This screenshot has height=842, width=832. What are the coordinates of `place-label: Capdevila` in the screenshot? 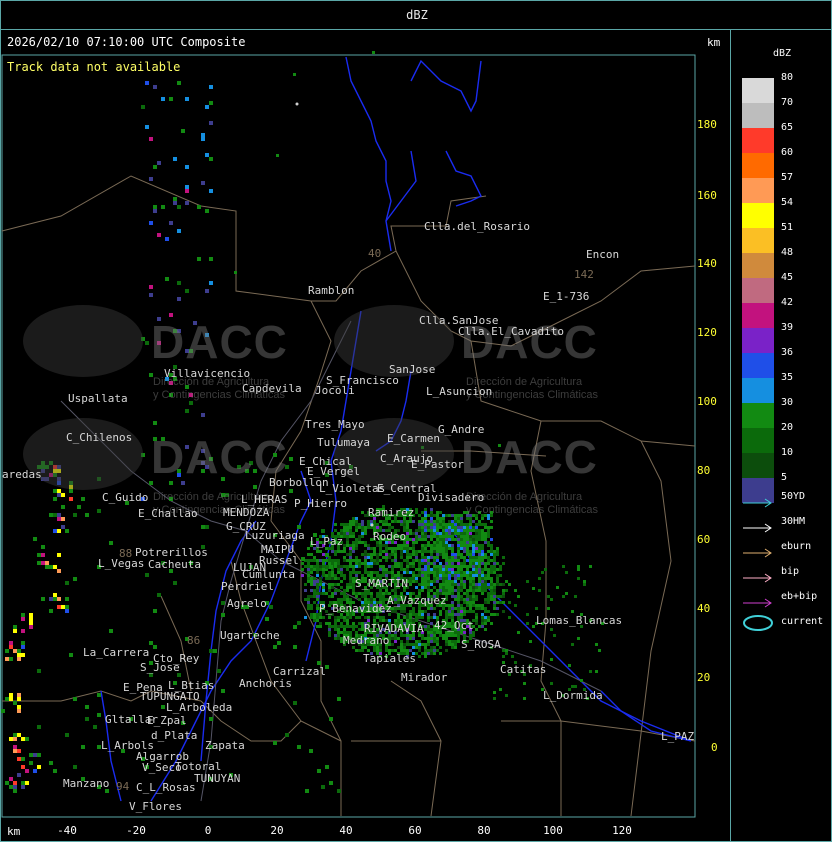 It's located at (272, 388).